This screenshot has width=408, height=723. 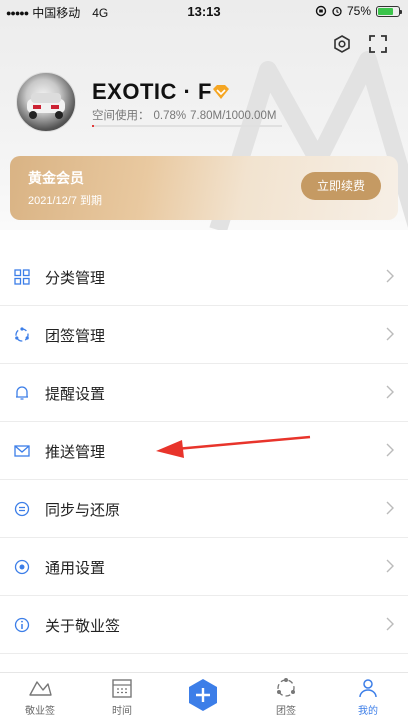 I want to click on tab-time: 时间, so click(x=122, y=697).